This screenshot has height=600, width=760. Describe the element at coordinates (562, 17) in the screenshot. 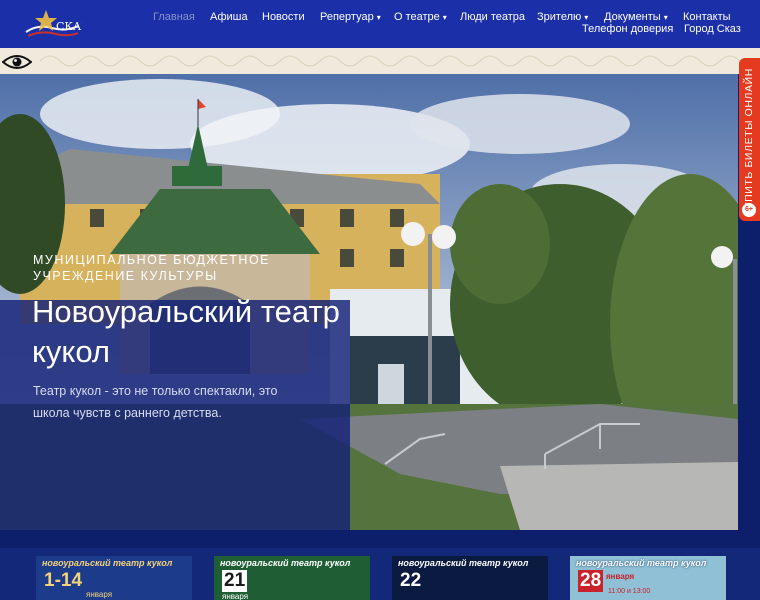

I see `nav-item-spectators: Зрителю ▾` at that location.